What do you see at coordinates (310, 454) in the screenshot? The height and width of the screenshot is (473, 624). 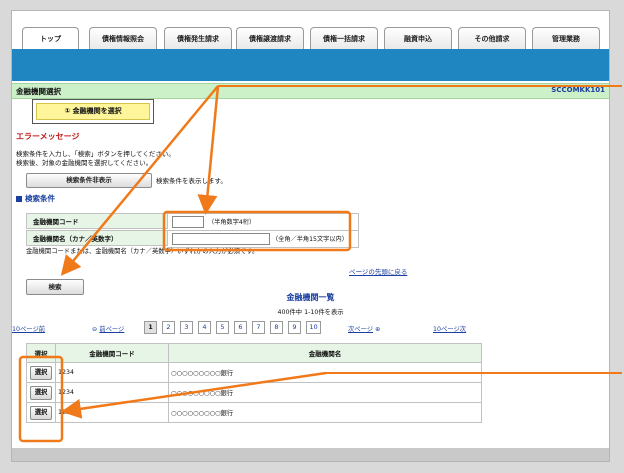 I see `bottom-bar` at bounding box center [310, 454].